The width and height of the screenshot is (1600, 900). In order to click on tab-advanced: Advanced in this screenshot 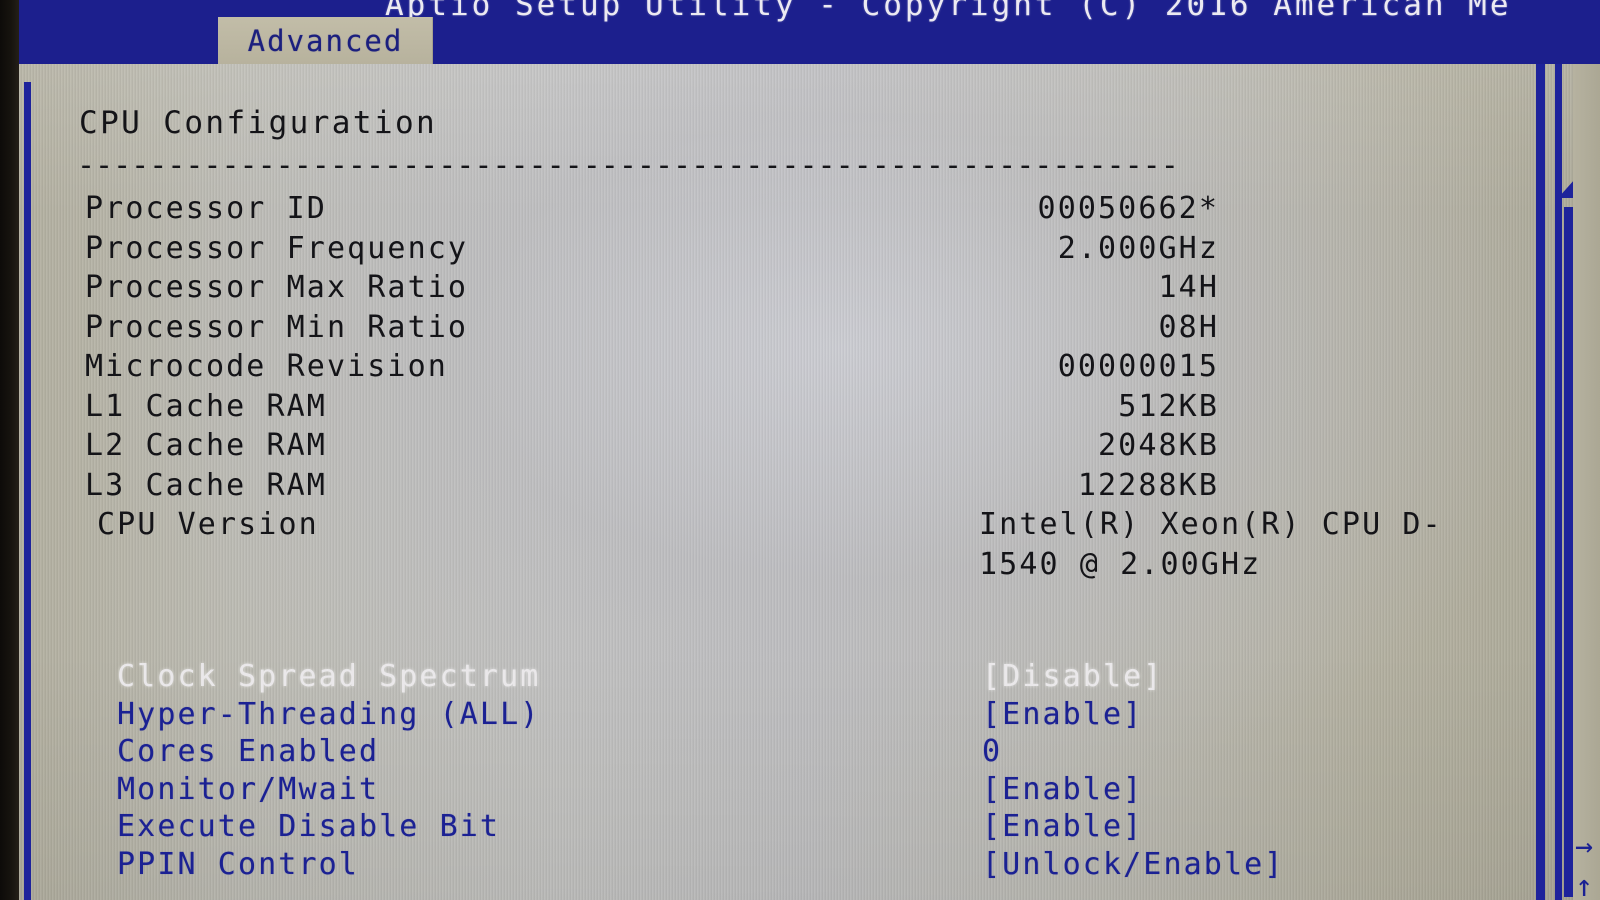, I will do `click(325, 40)`.